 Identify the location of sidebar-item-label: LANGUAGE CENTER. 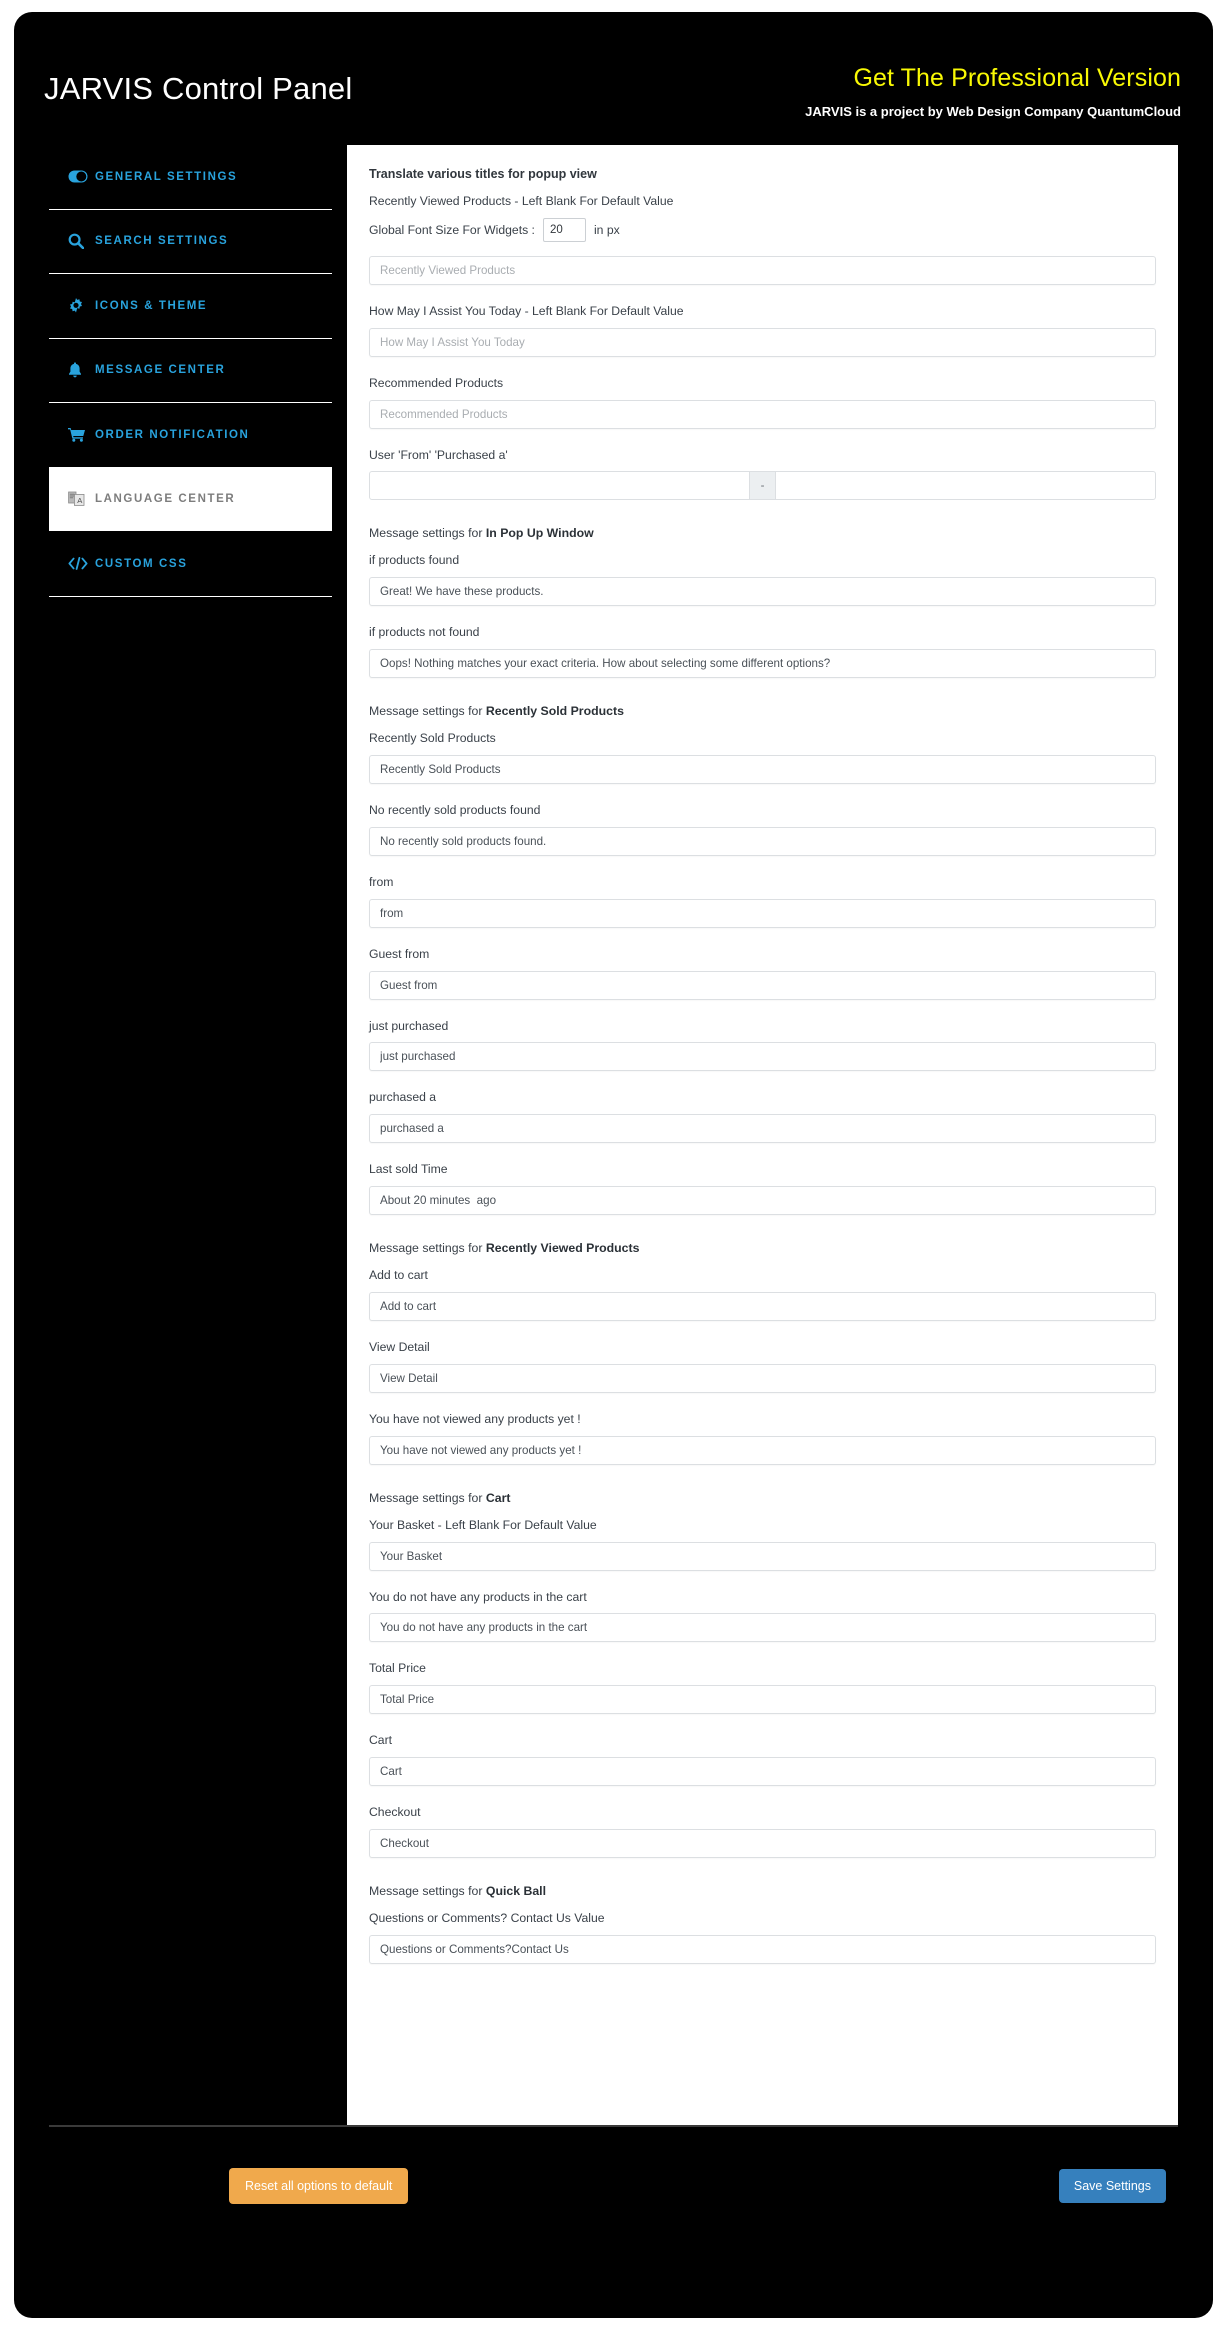
(165, 499).